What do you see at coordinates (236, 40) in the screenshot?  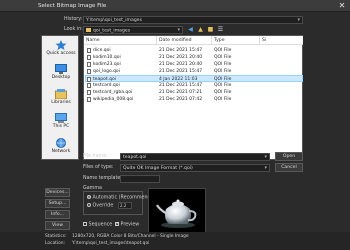 I see `column-type: Type` at bounding box center [236, 40].